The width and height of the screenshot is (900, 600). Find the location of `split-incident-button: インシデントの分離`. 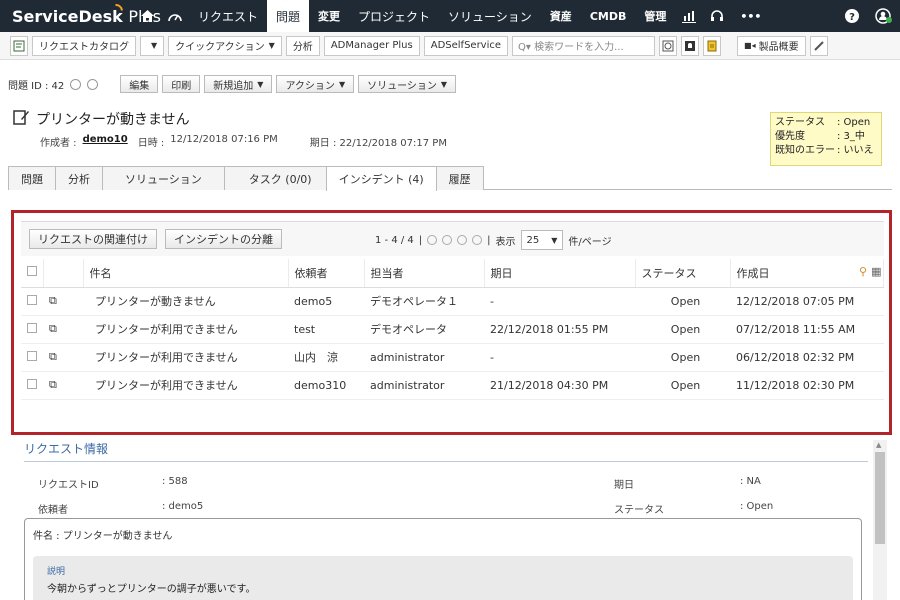

split-incident-button: インシデントの分離 is located at coordinates (223, 239).